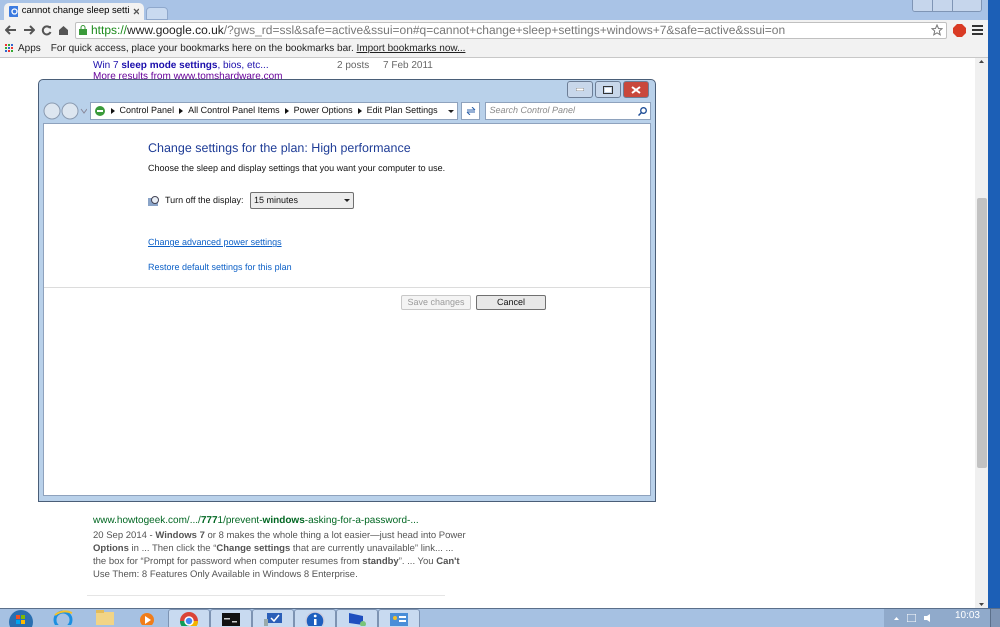 The width and height of the screenshot is (1000, 627). Describe the element at coordinates (83, 30) in the screenshot. I see `lock-icon` at that location.